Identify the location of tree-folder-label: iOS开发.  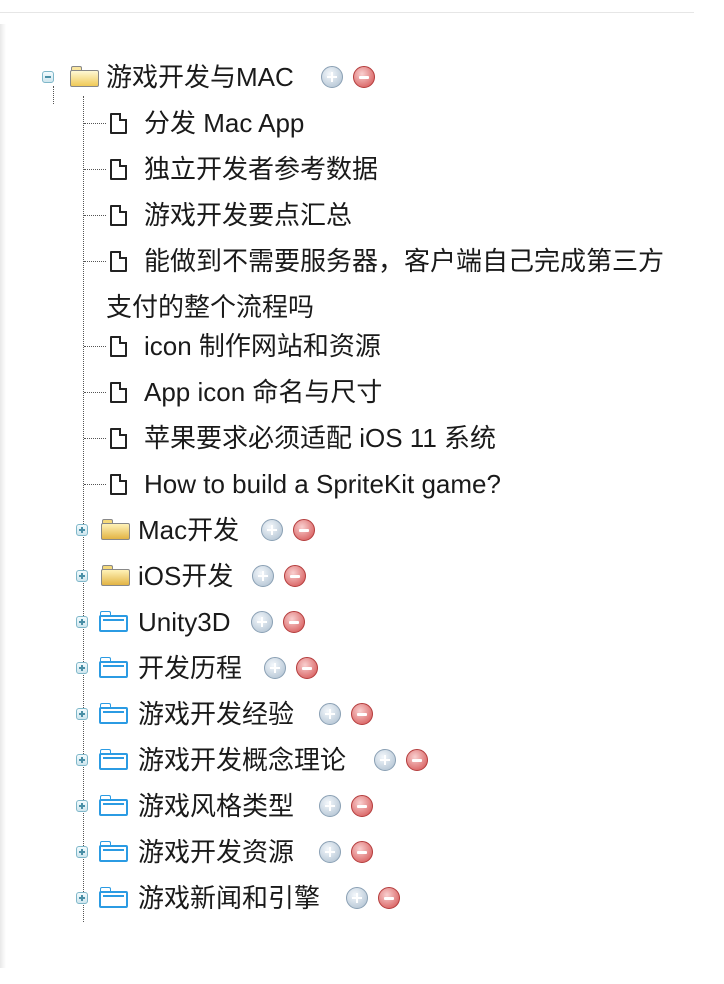
(186, 576).